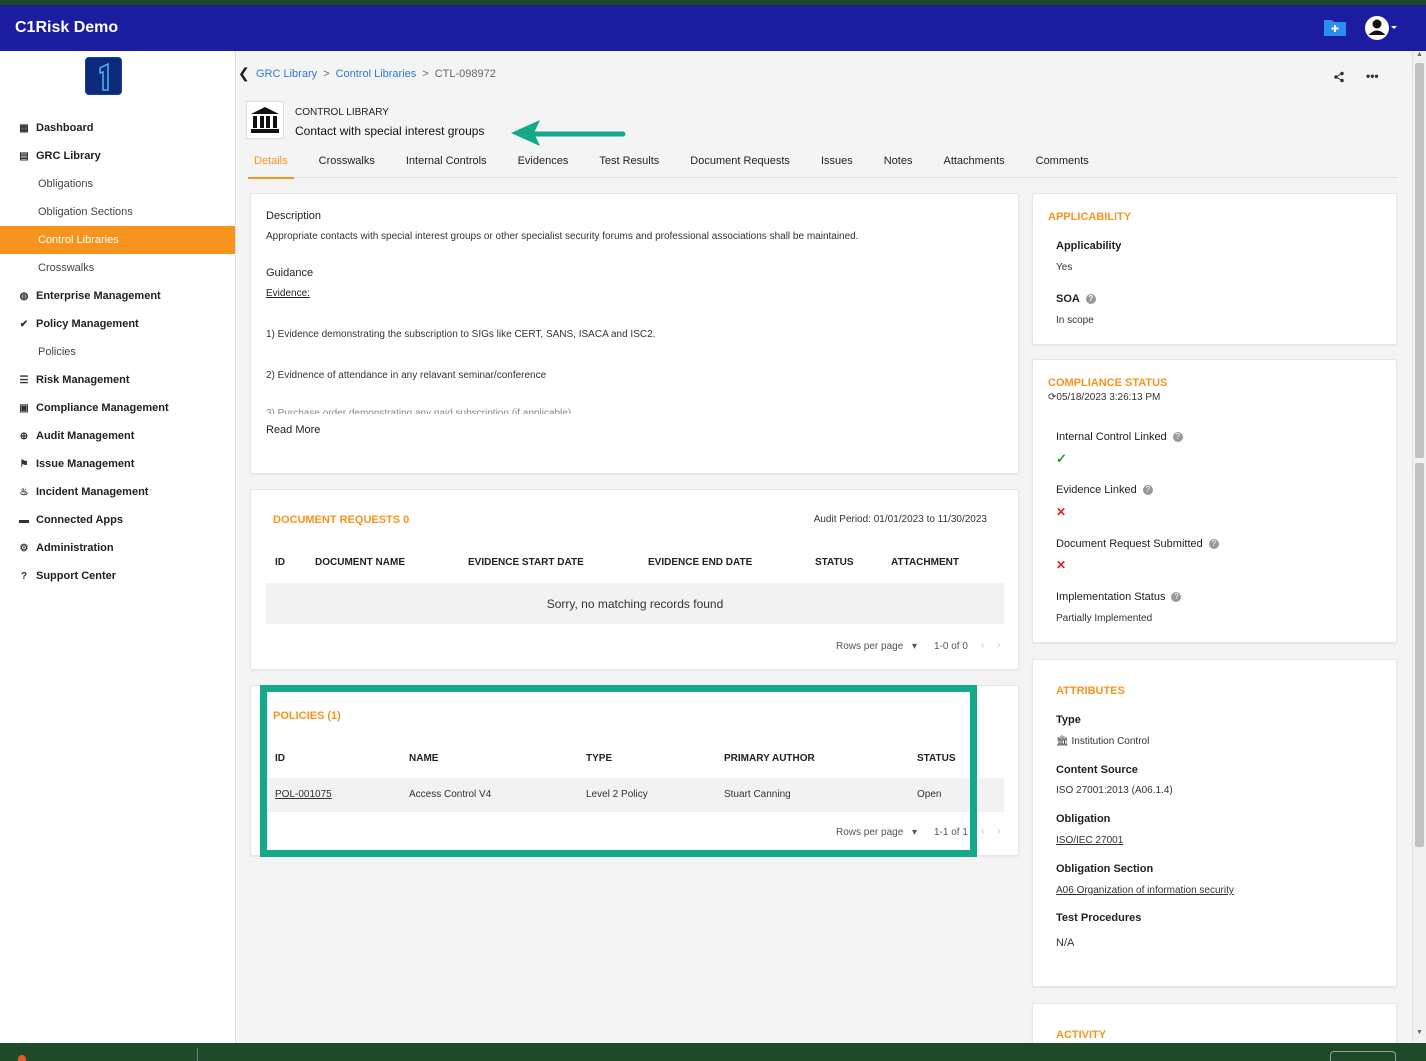 The height and width of the screenshot is (1061, 1426). What do you see at coordinates (1114, 790) in the screenshot?
I see `content-source-value: ISO 27001:2013 (A06.1.4)` at bounding box center [1114, 790].